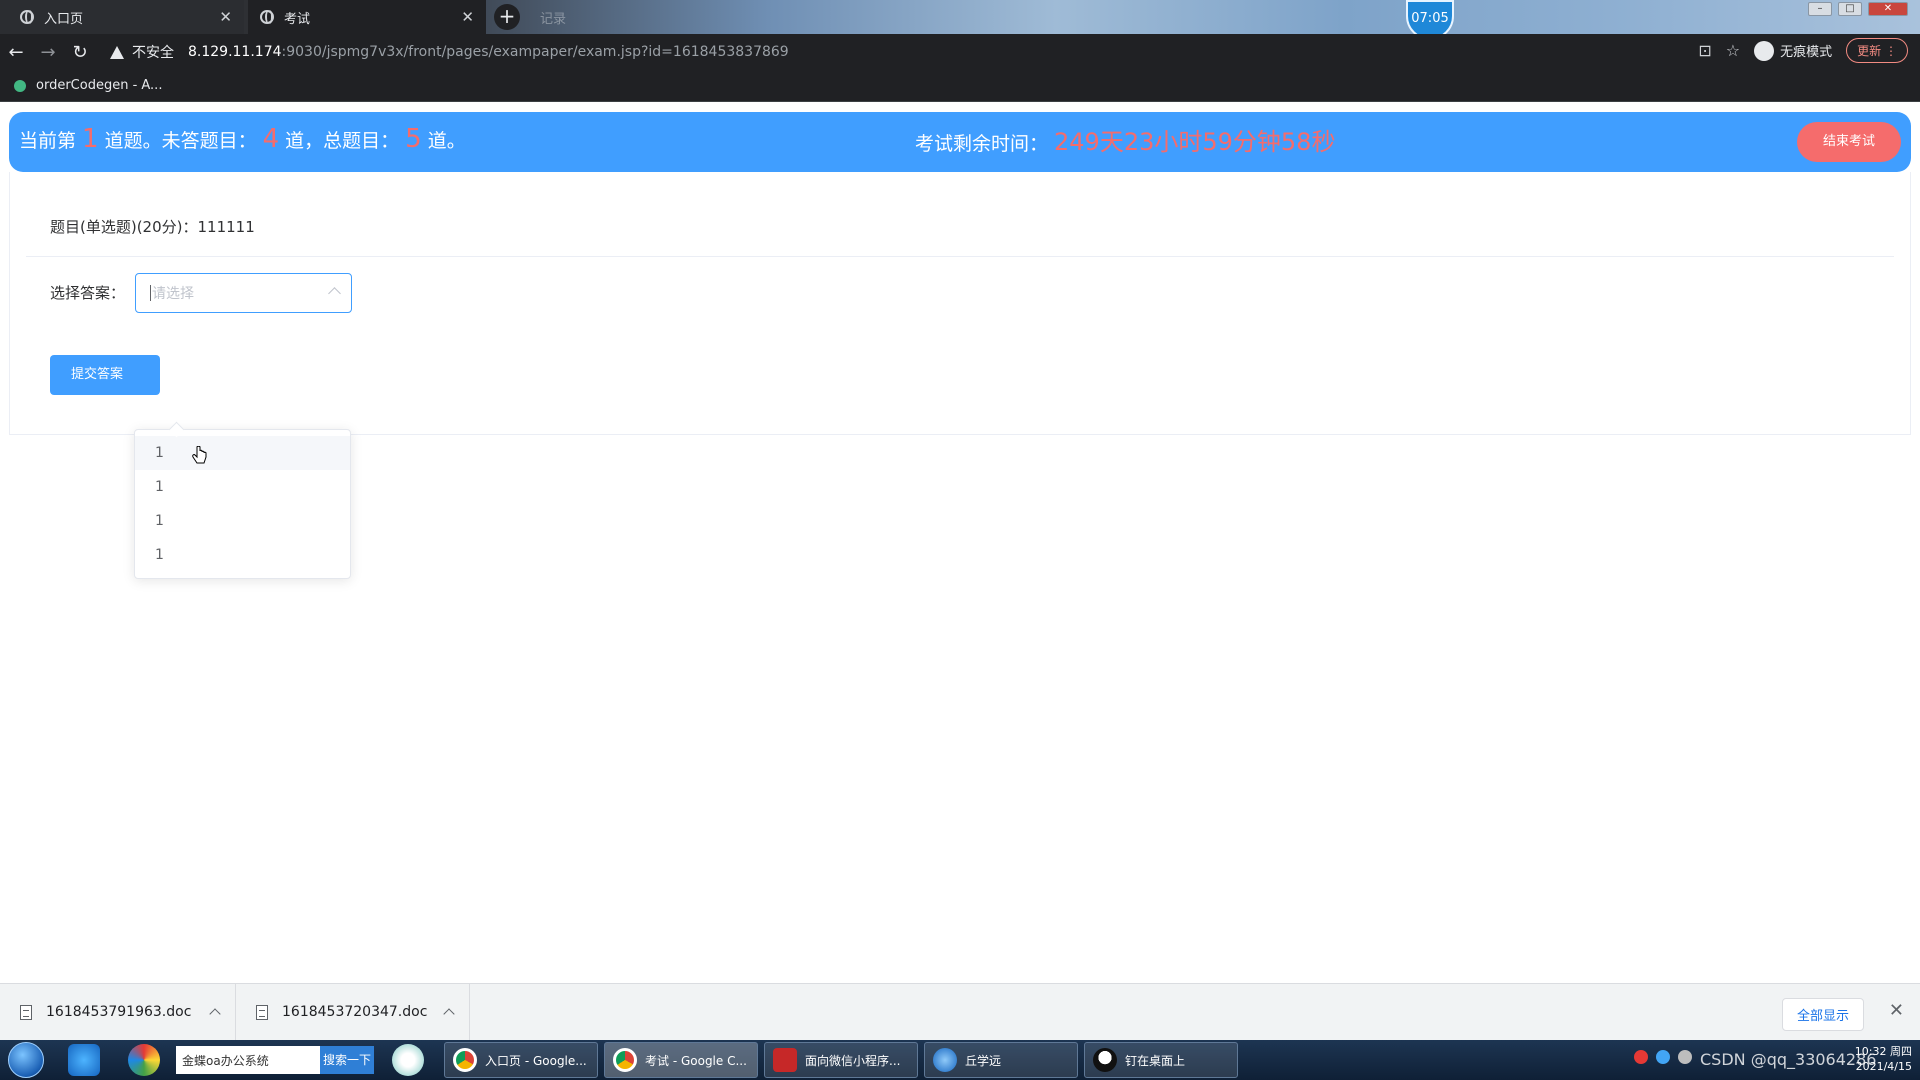 The height and width of the screenshot is (1080, 1920). Describe the element at coordinates (553, 19) in the screenshot. I see `background-tab-ghost: 记录` at that location.